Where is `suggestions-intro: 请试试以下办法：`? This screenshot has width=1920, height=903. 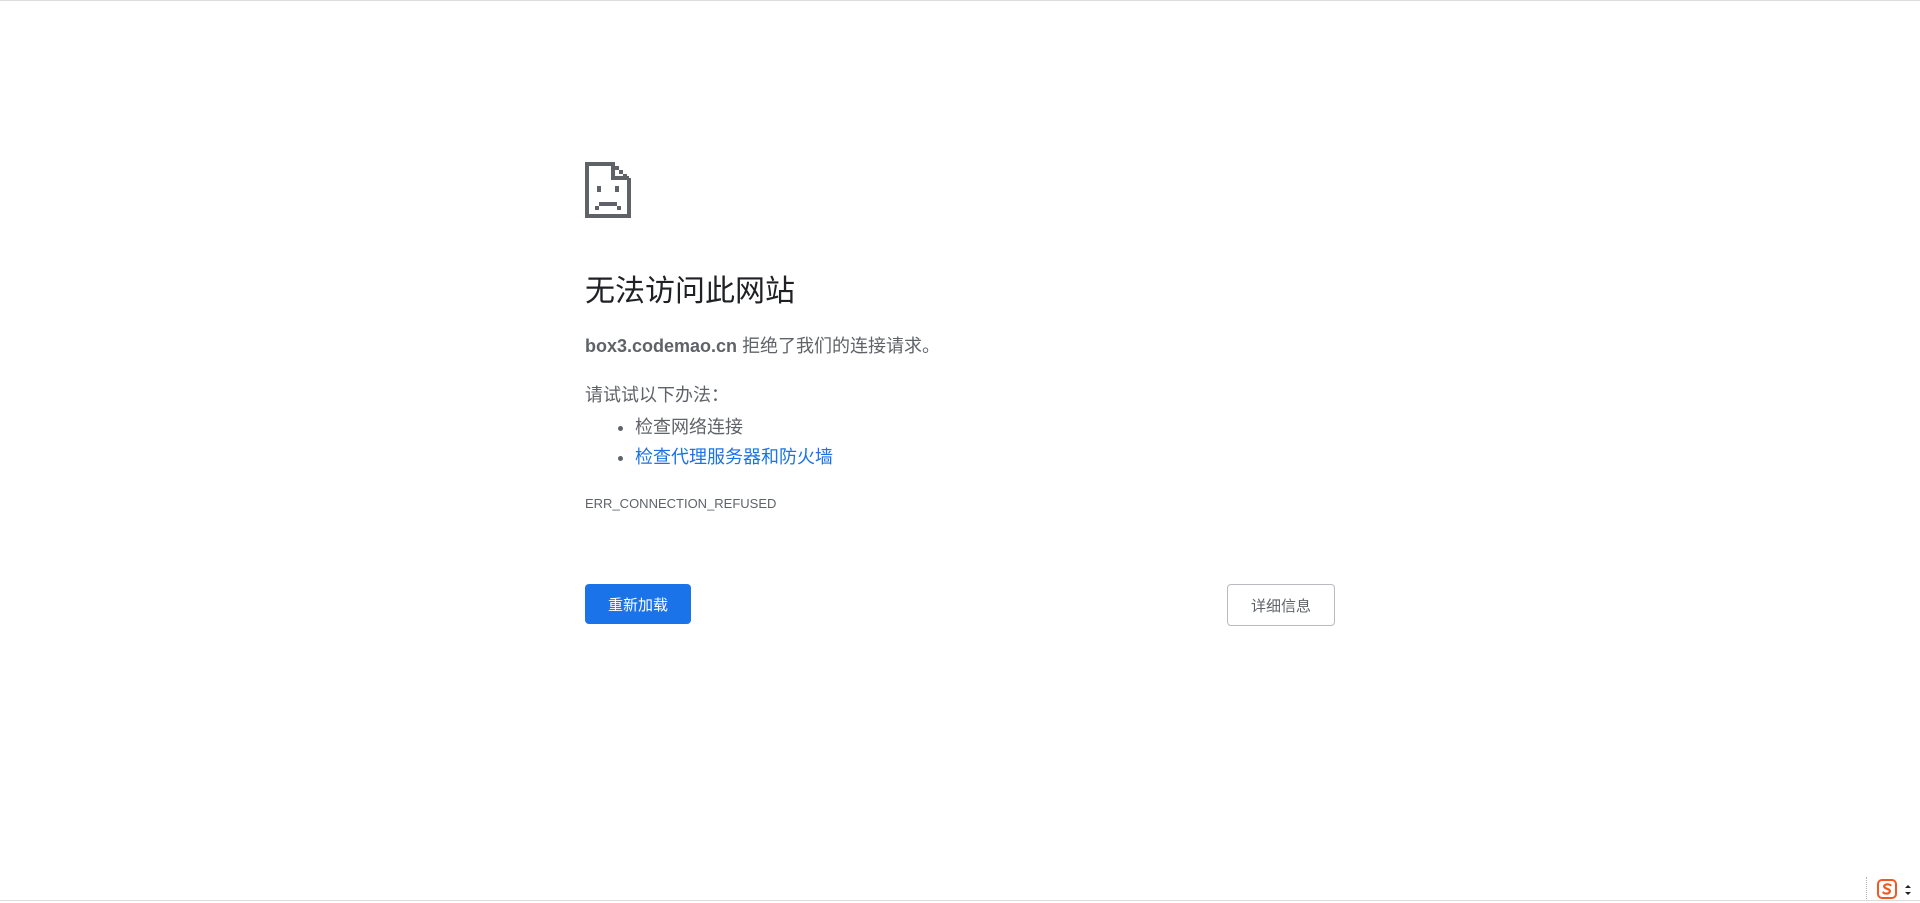 suggestions-intro: 请试试以下办法： is located at coordinates (657, 395).